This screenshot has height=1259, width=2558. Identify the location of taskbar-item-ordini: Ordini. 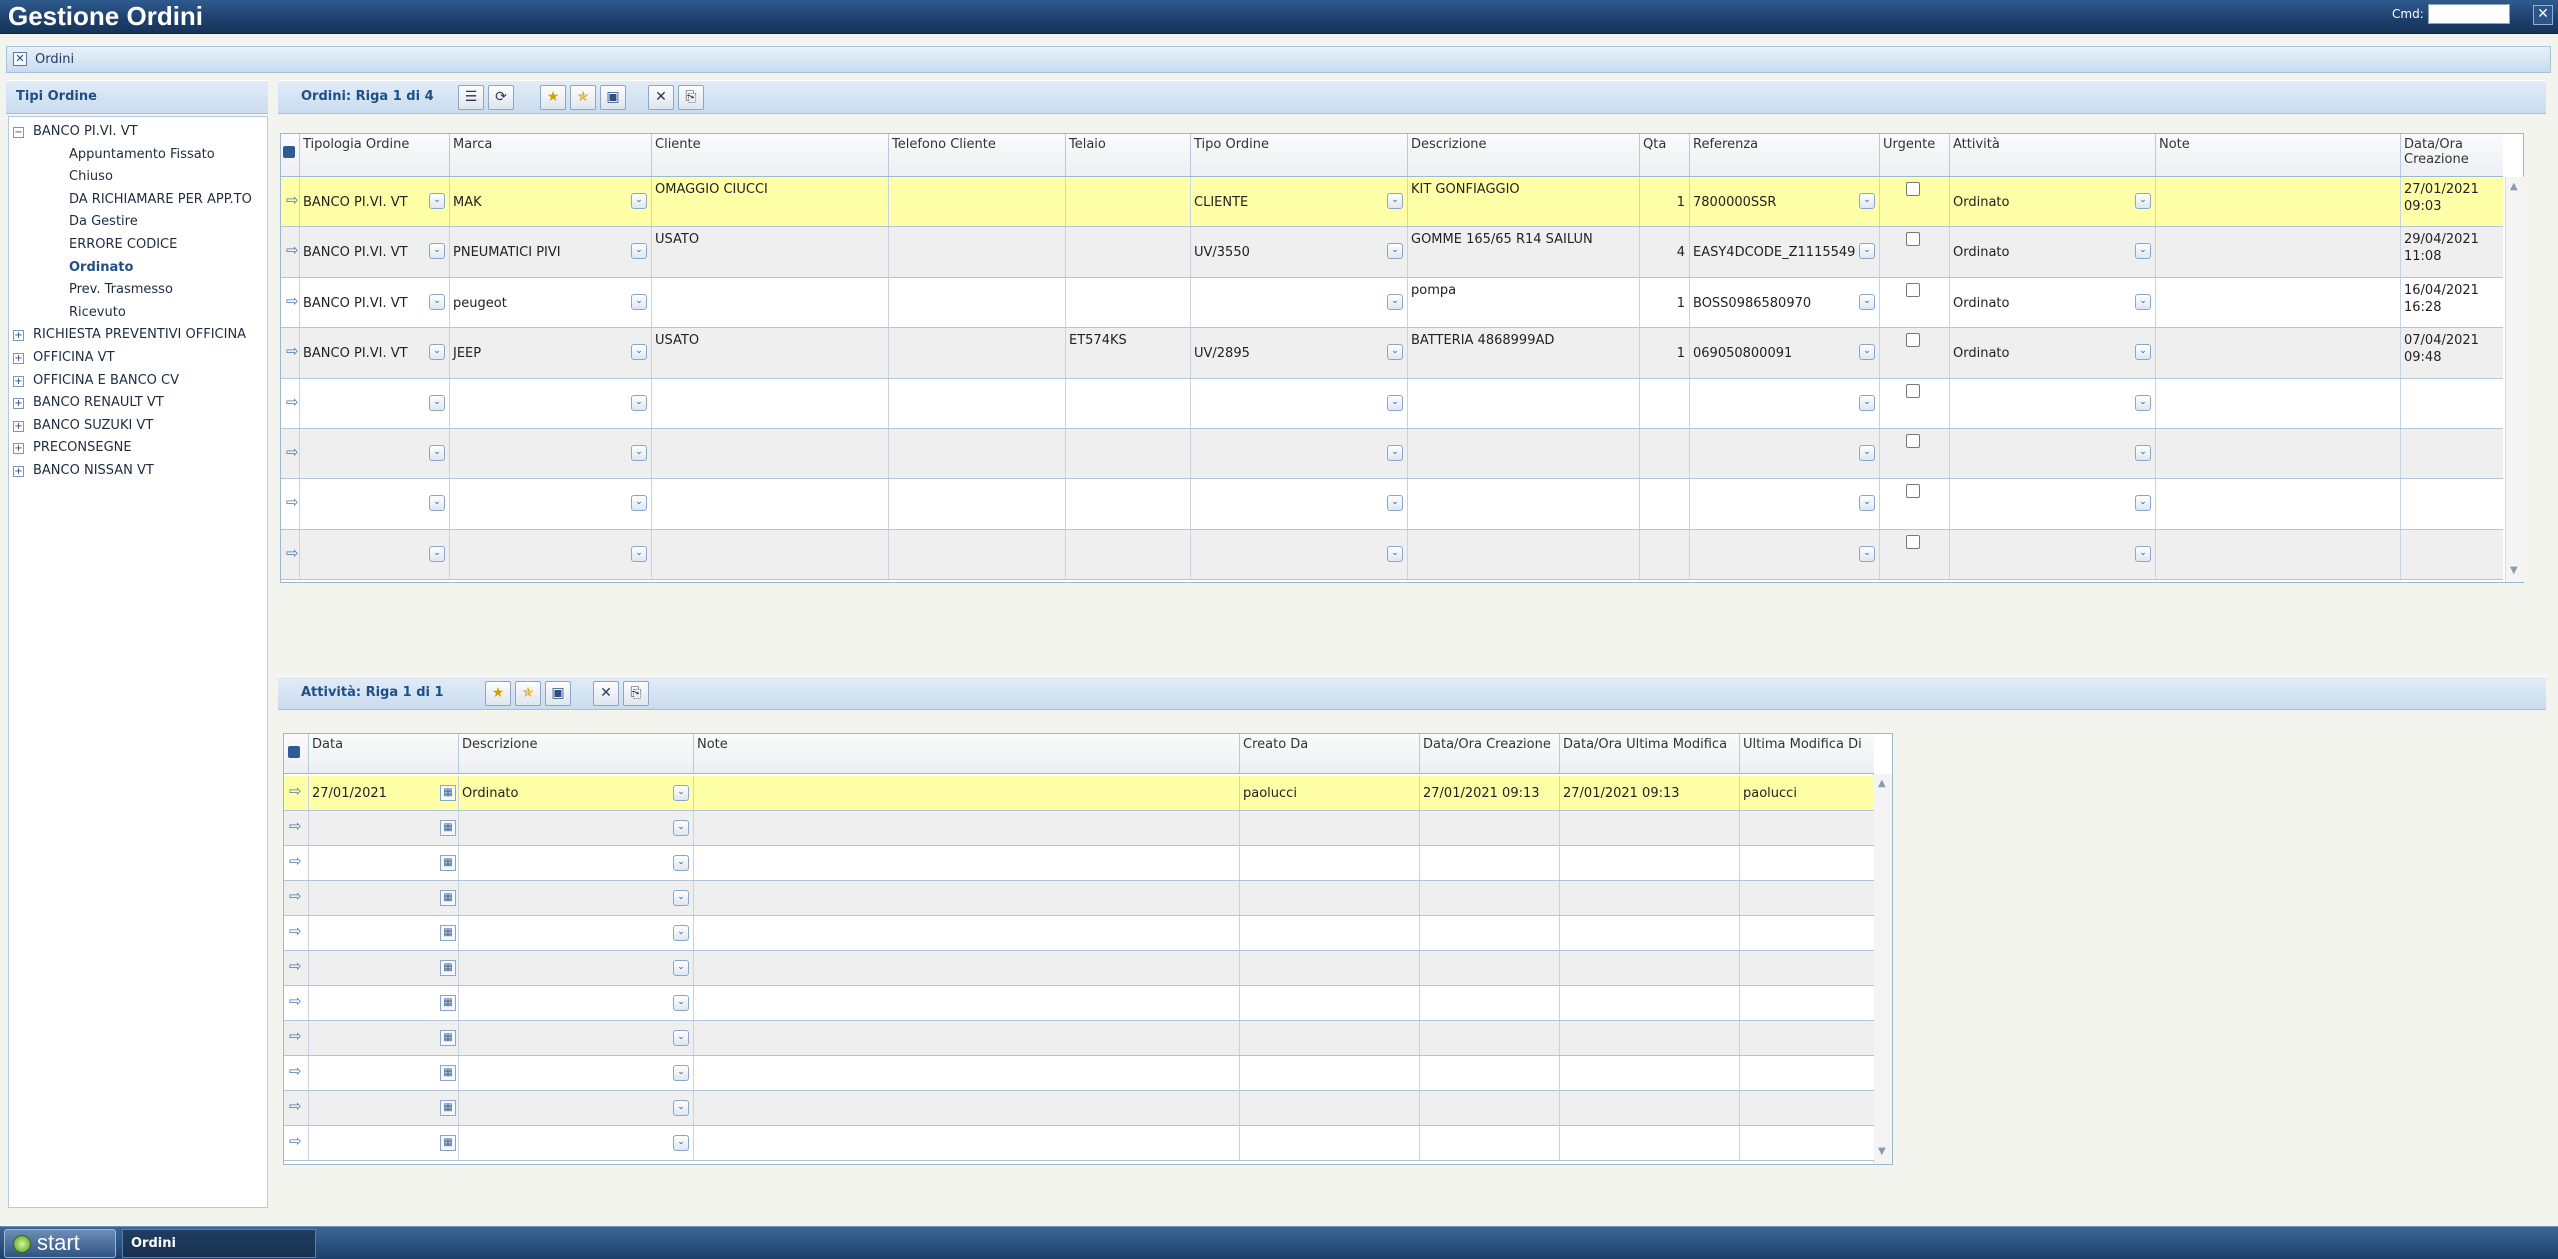
(219, 1243).